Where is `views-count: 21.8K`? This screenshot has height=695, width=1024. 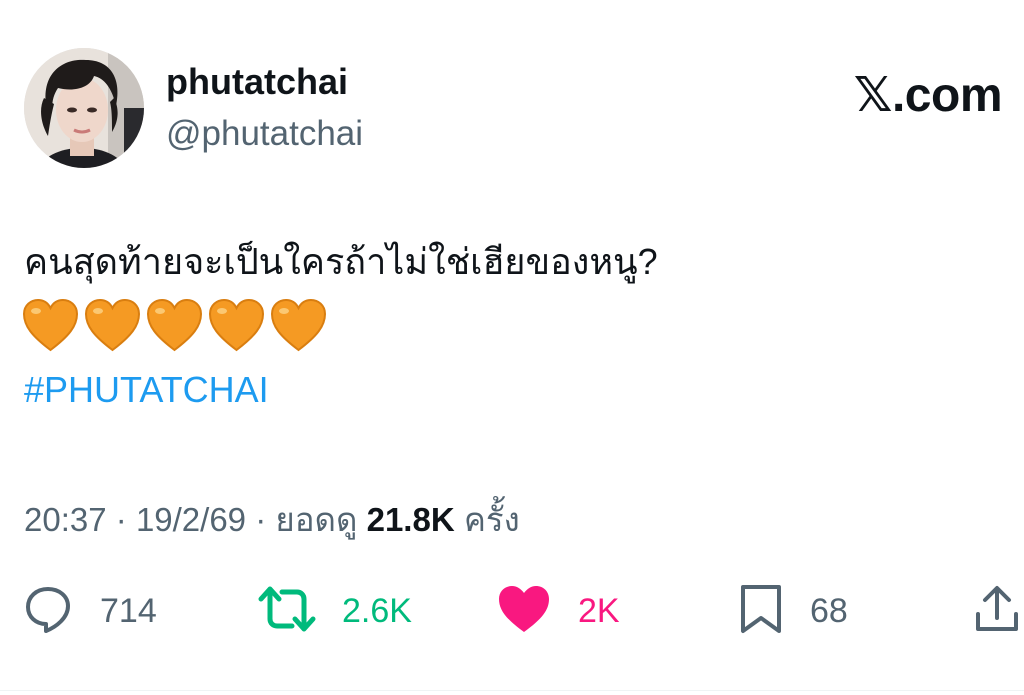 views-count: 21.8K is located at coordinates (410, 519).